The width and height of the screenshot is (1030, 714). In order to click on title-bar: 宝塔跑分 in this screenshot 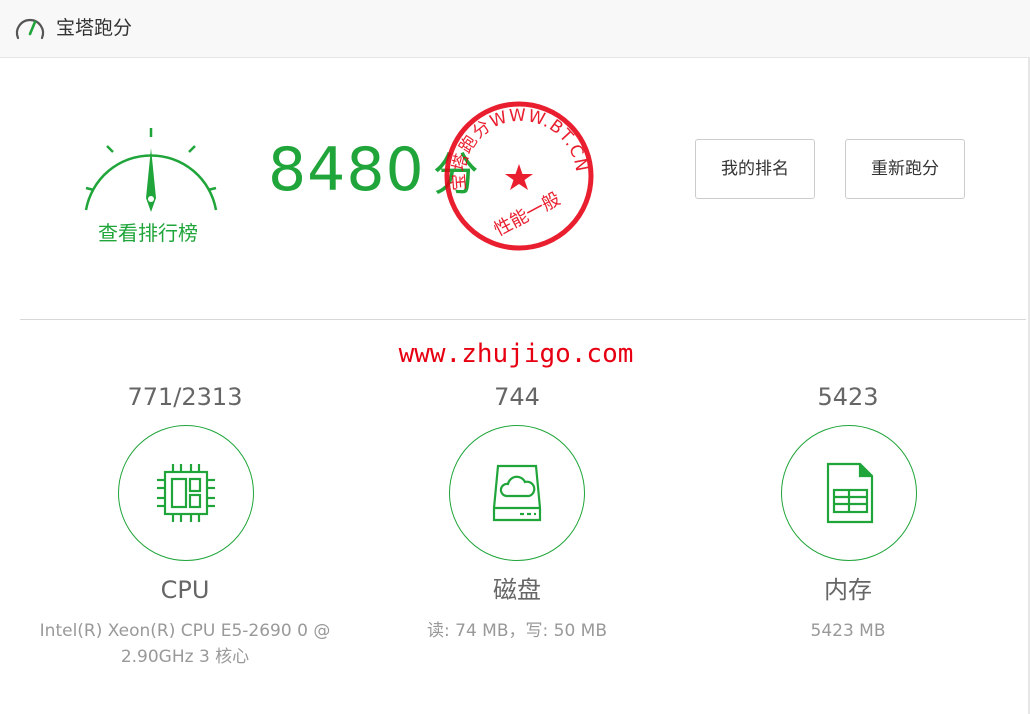, I will do `click(515, 29)`.